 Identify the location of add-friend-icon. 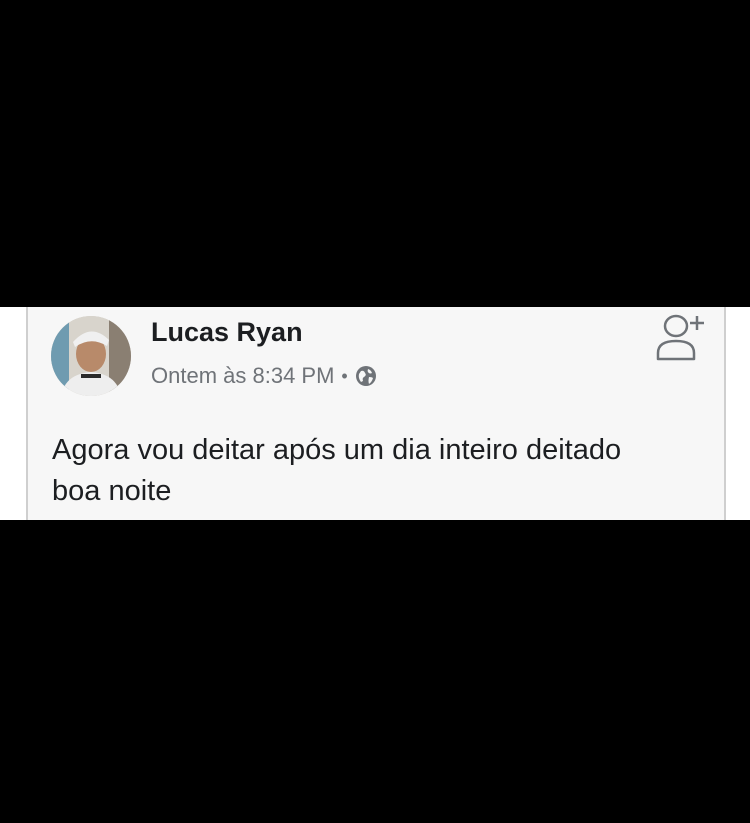
(680, 337).